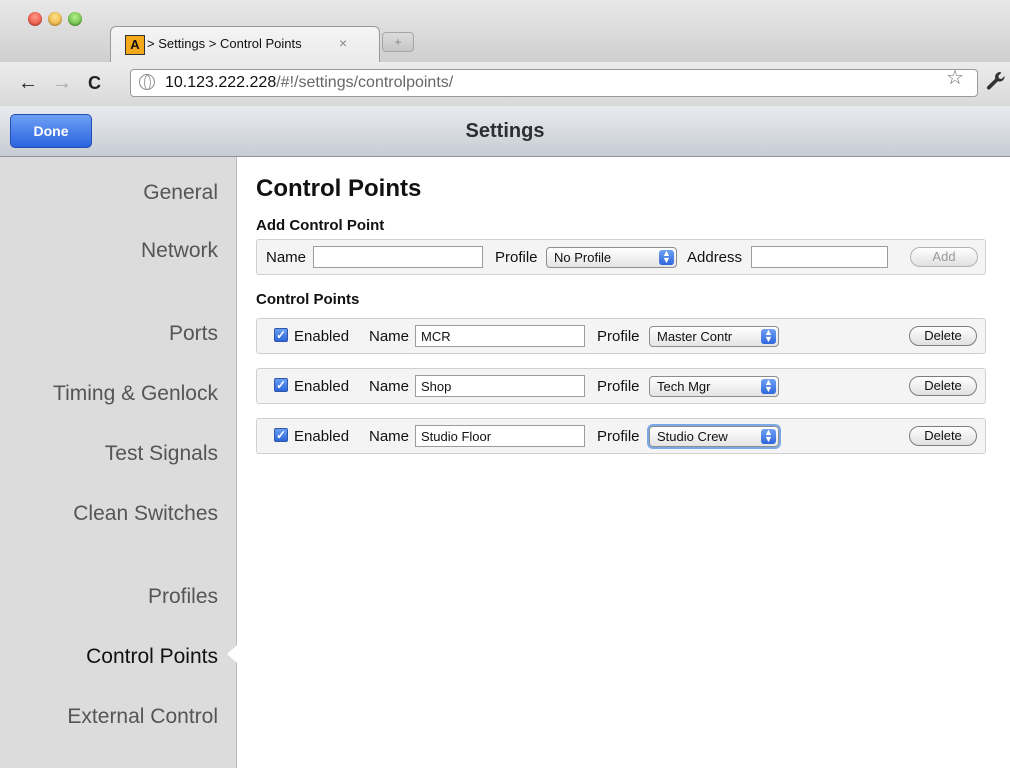 This screenshot has width=1010, height=768. I want to click on forward-arrow-icon: →, so click(62, 83).